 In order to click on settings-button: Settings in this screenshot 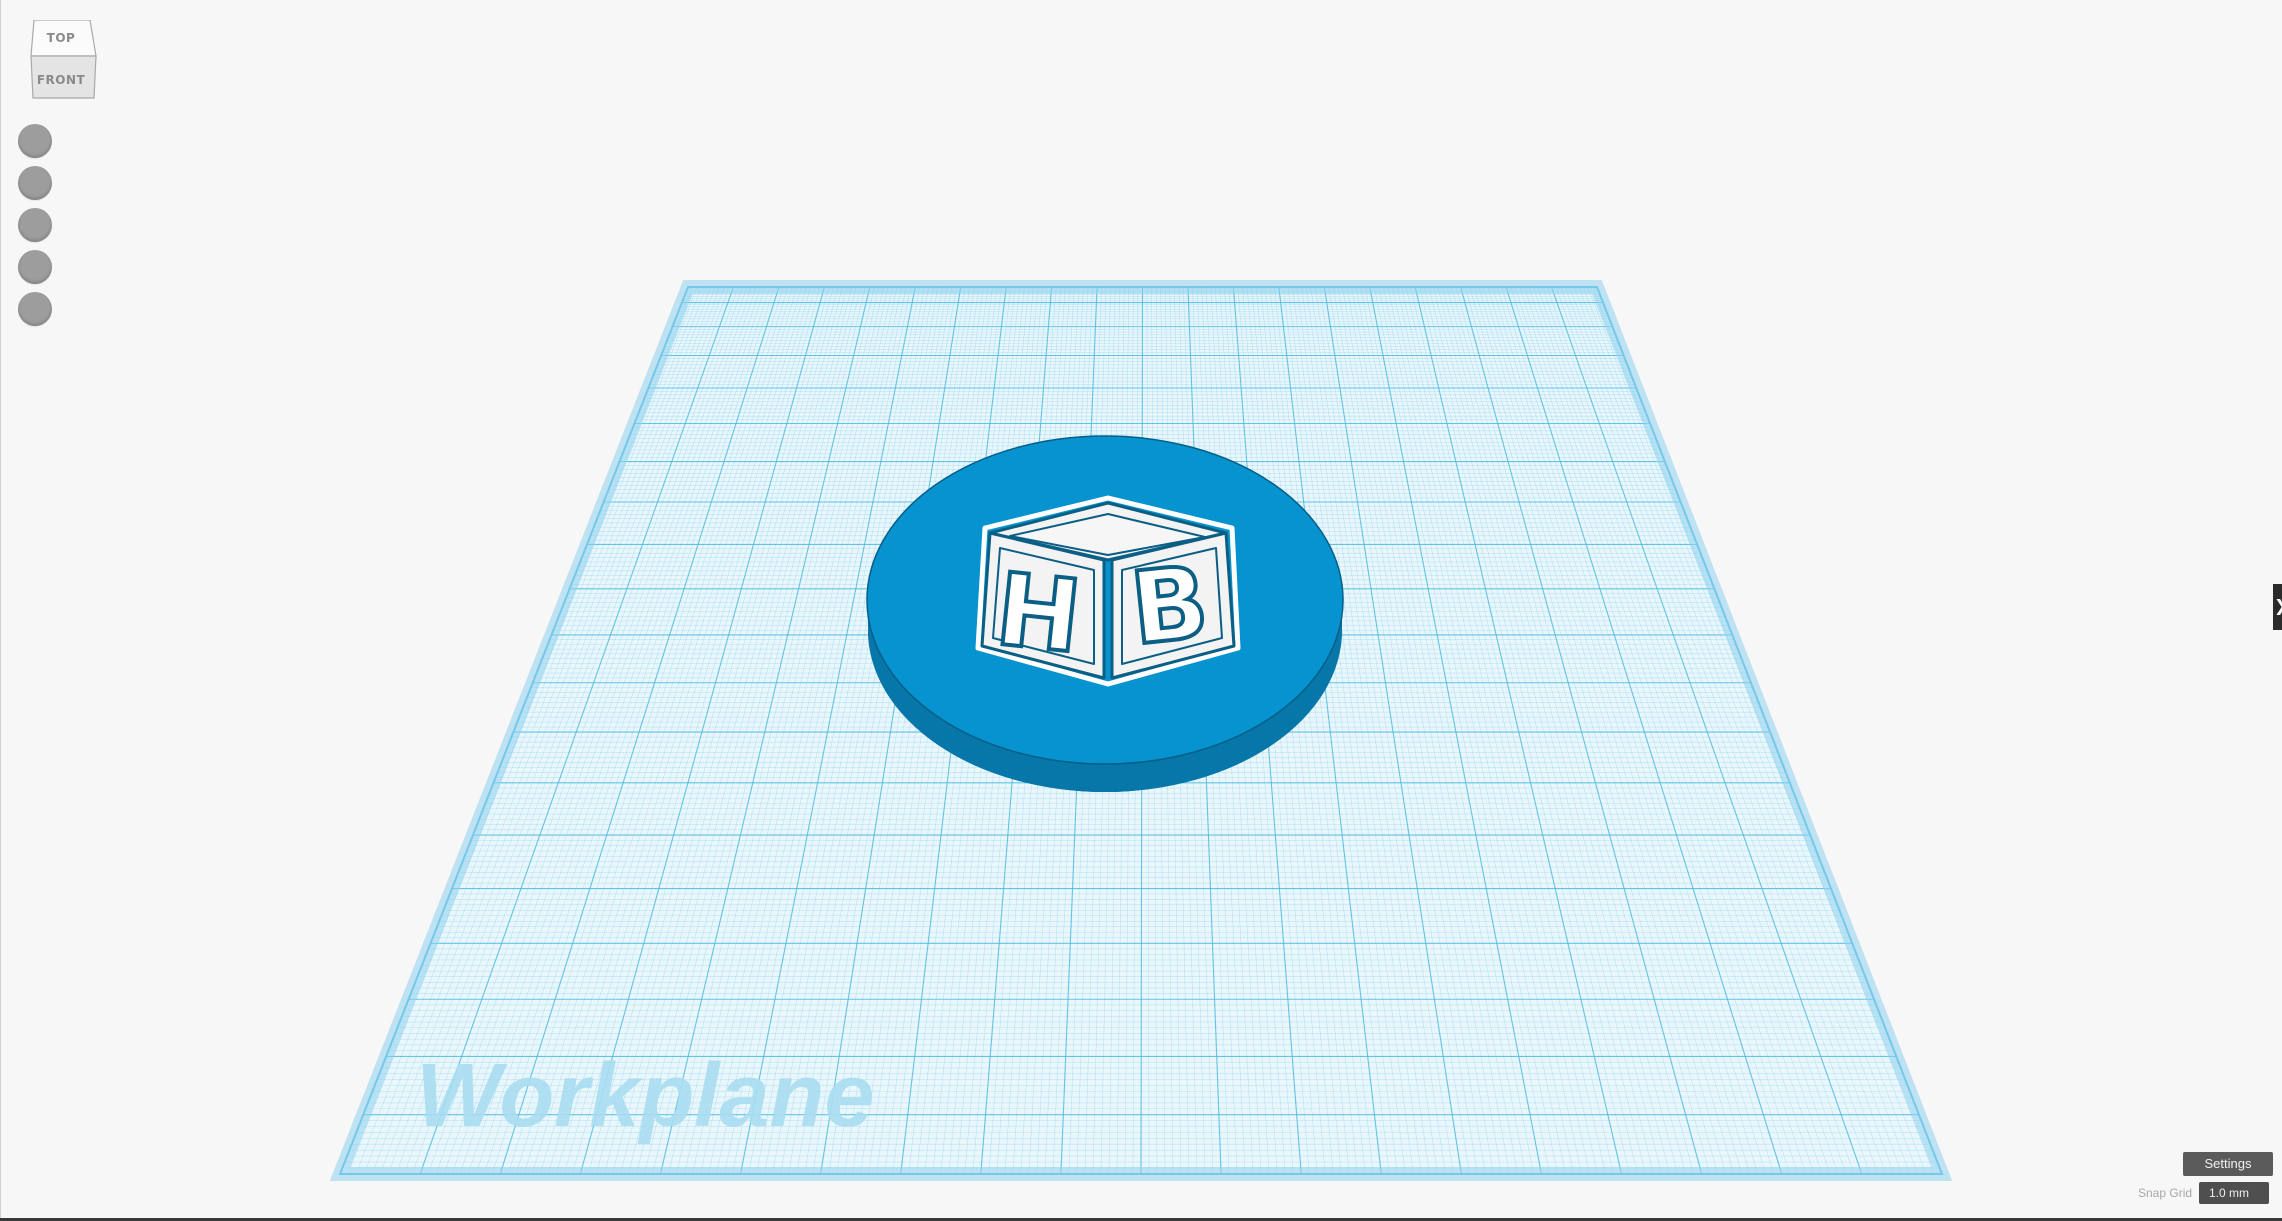, I will do `click(2228, 1164)`.